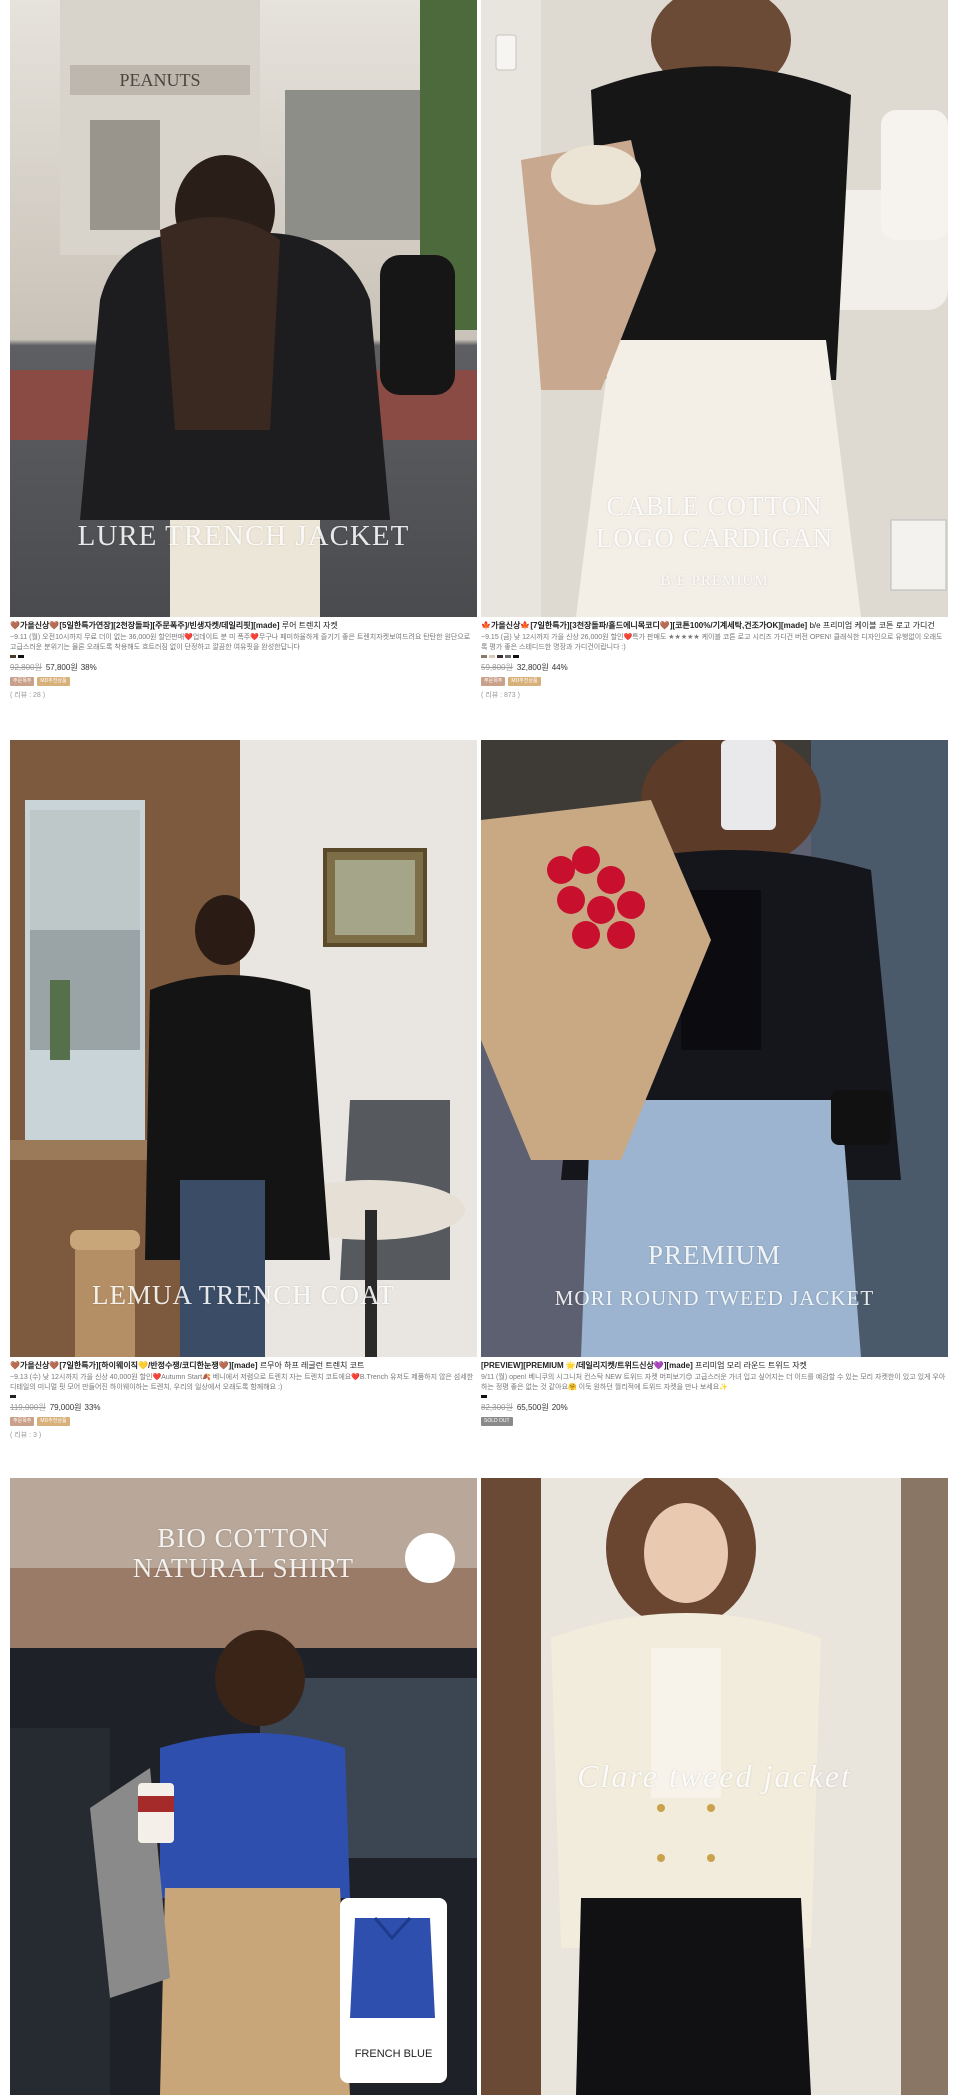 This screenshot has width=959, height=2097. I want to click on product-name-suffix: b/e 프리미엄 케이블 코튼 로고 가디건, so click(872, 625).